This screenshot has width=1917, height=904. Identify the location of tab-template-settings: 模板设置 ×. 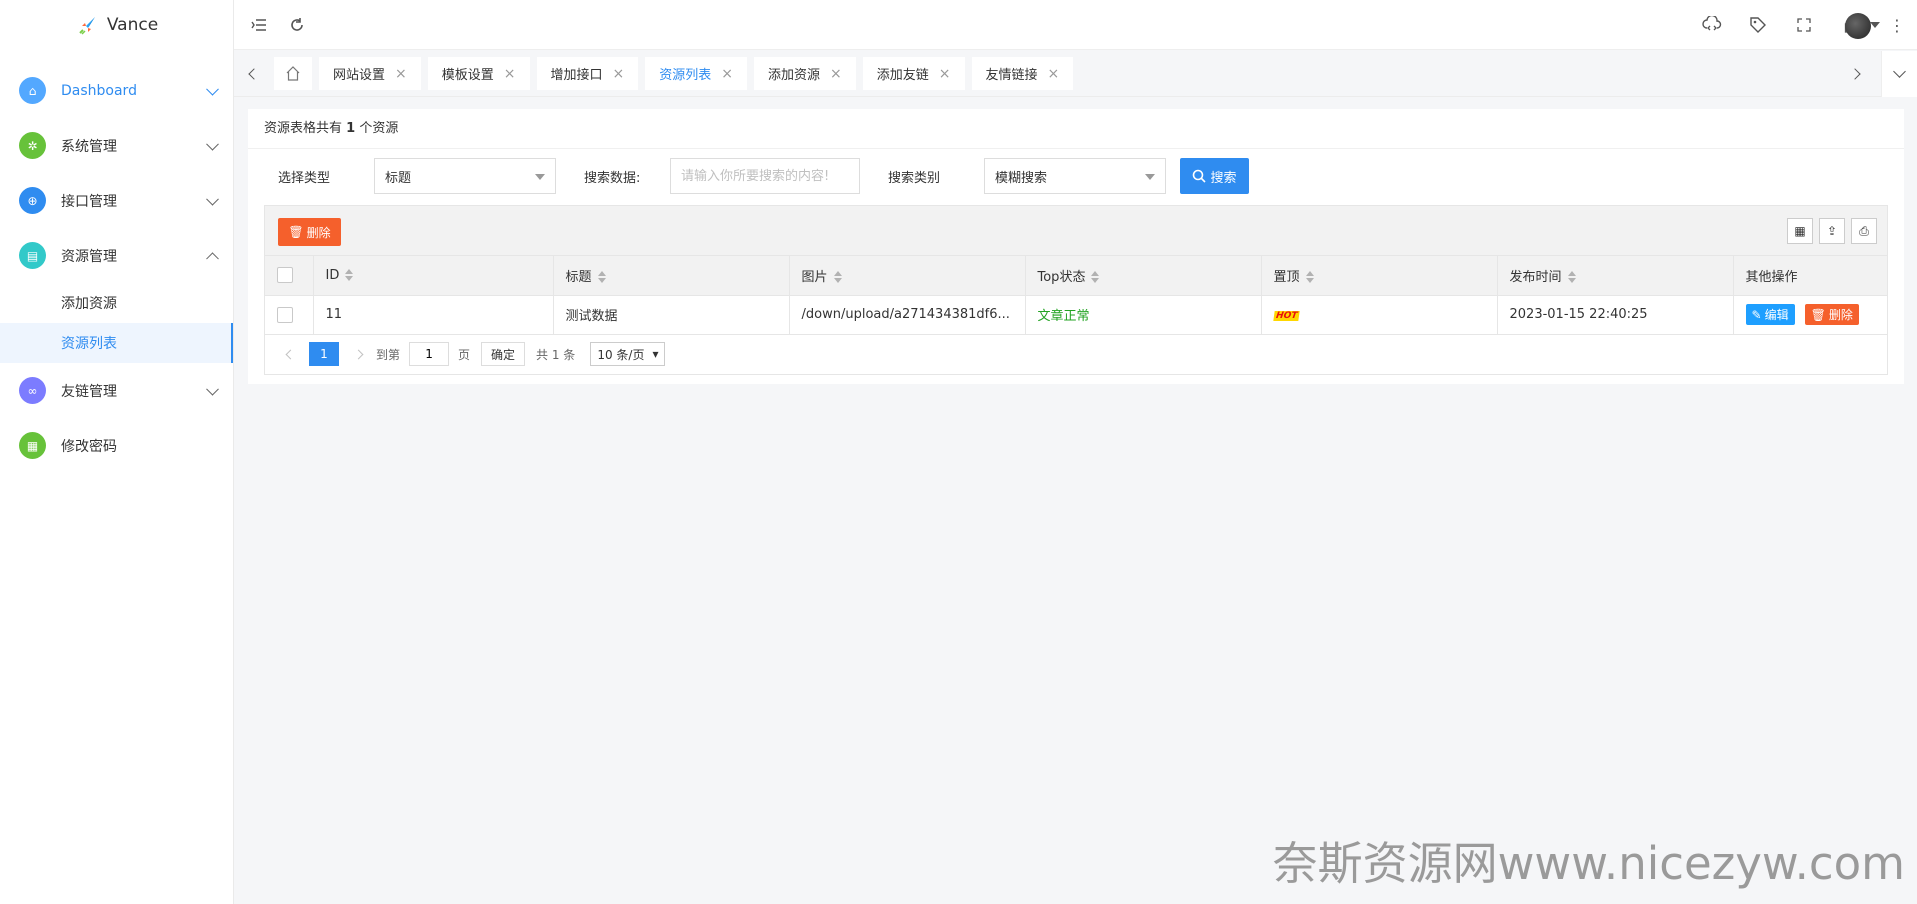
(478, 73).